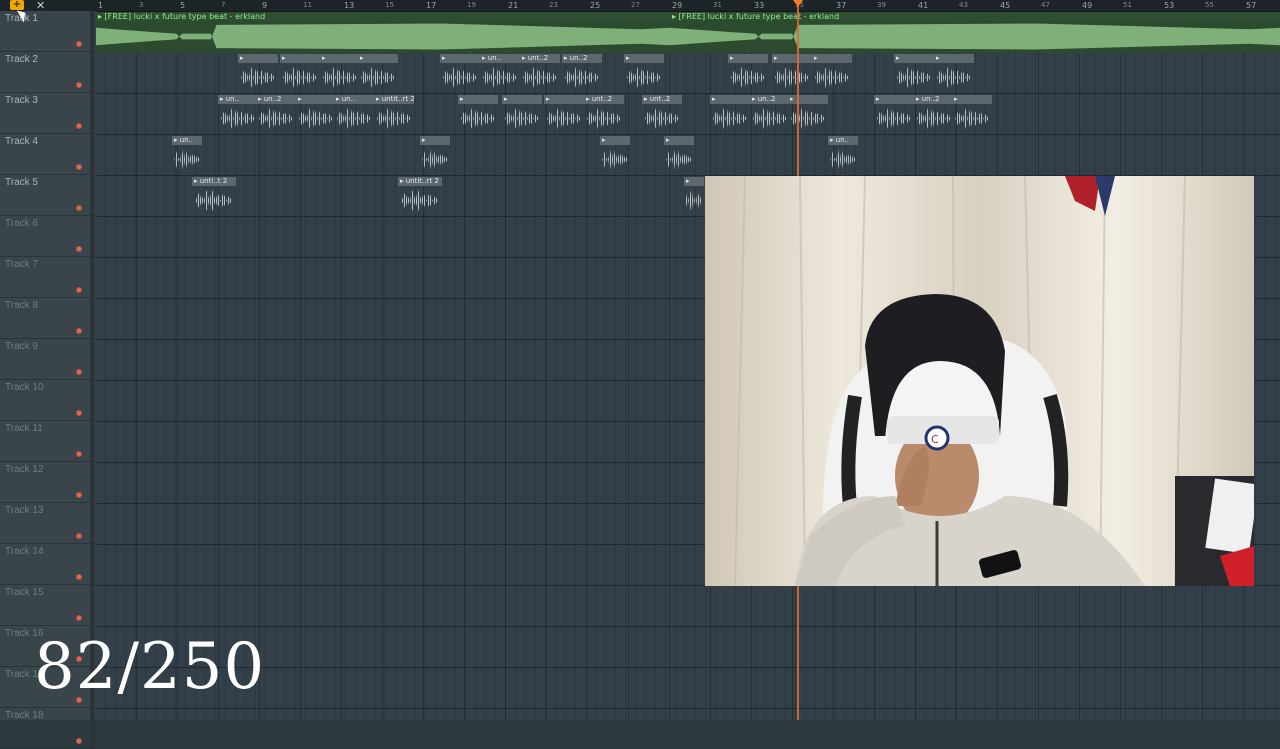 The image size is (1280, 749). What do you see at coordinates (48, 31) in the screenshot?
I see `track-header: Track 1` at bounding box center [48, 31].